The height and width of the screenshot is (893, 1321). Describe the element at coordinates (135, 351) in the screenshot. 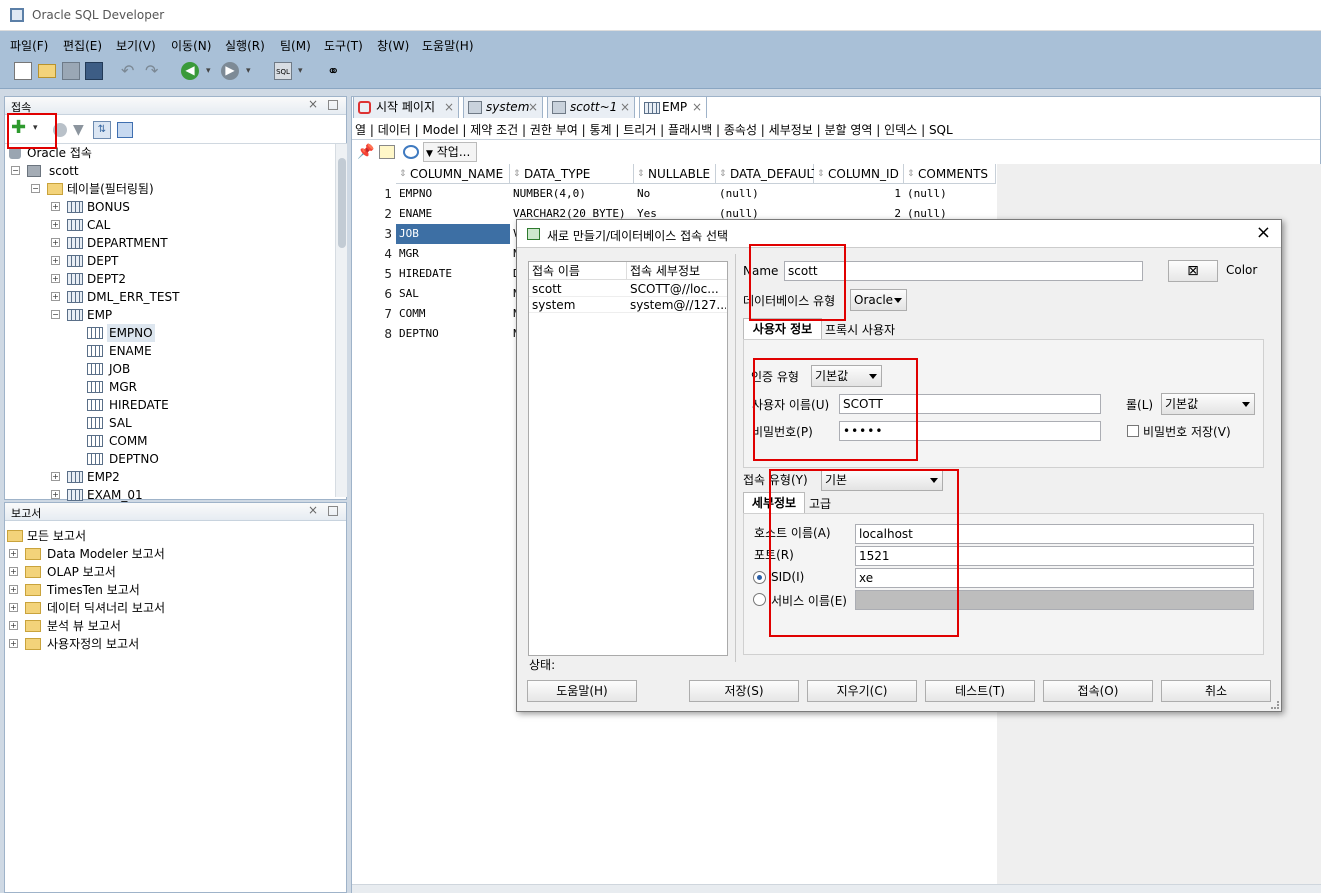

I see `tree-item-column: ENAME` at that location.